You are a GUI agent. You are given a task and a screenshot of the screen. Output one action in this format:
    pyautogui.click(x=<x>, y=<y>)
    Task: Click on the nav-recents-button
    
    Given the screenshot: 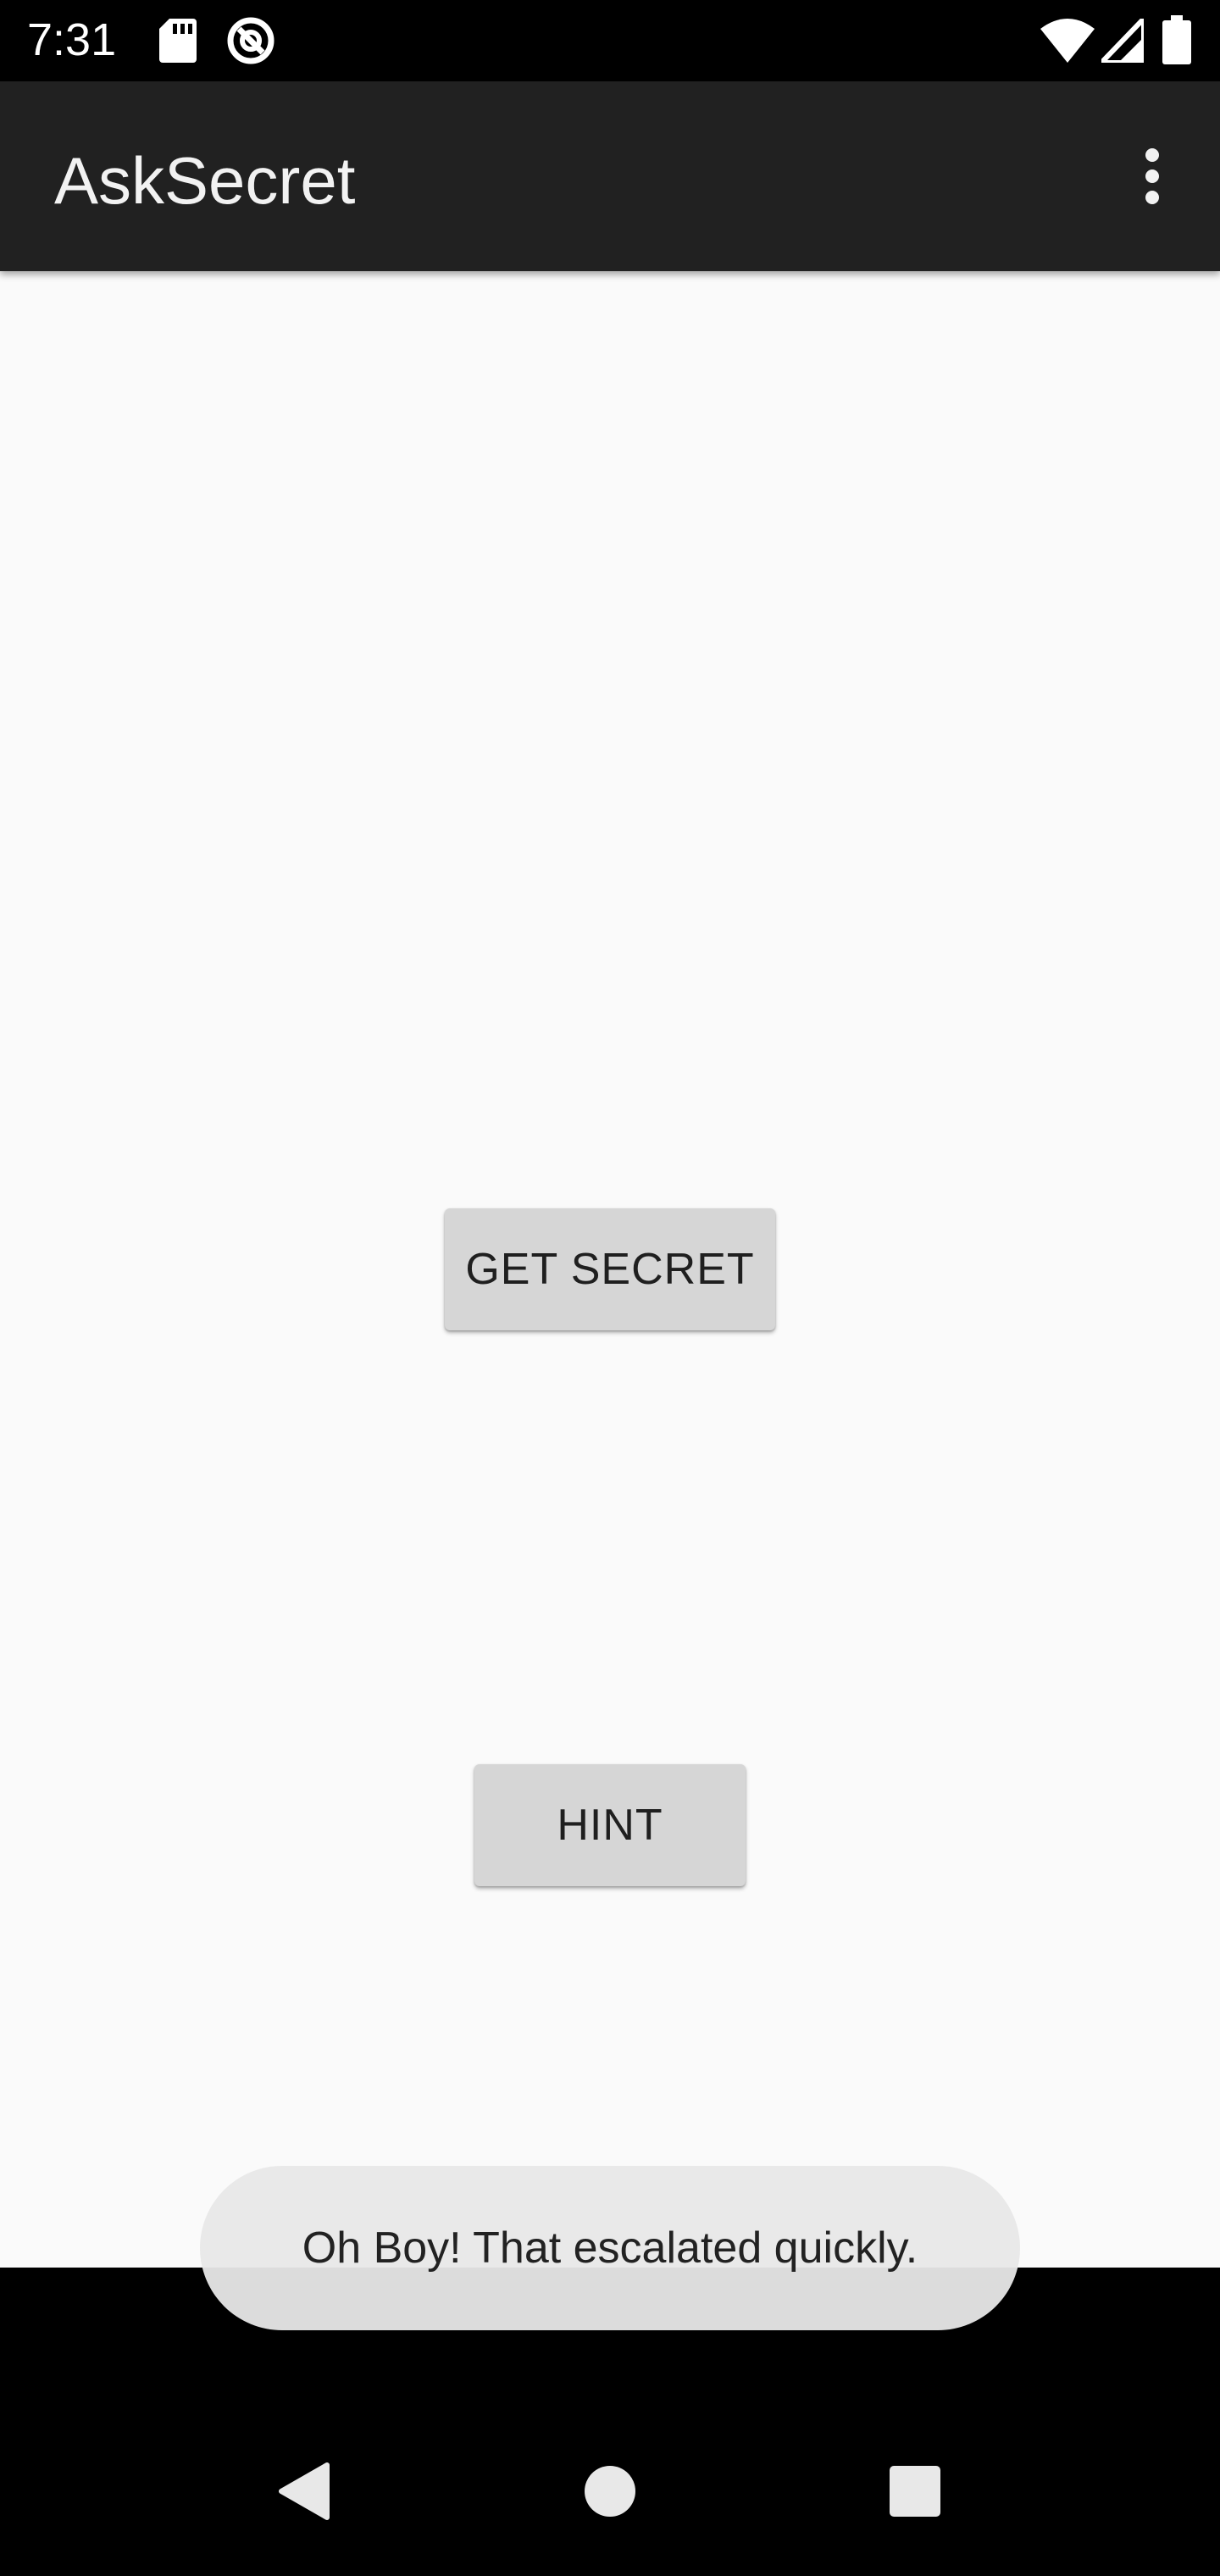 What is the action you would take?
    pyautogui.click(x=915, y=2491)
    